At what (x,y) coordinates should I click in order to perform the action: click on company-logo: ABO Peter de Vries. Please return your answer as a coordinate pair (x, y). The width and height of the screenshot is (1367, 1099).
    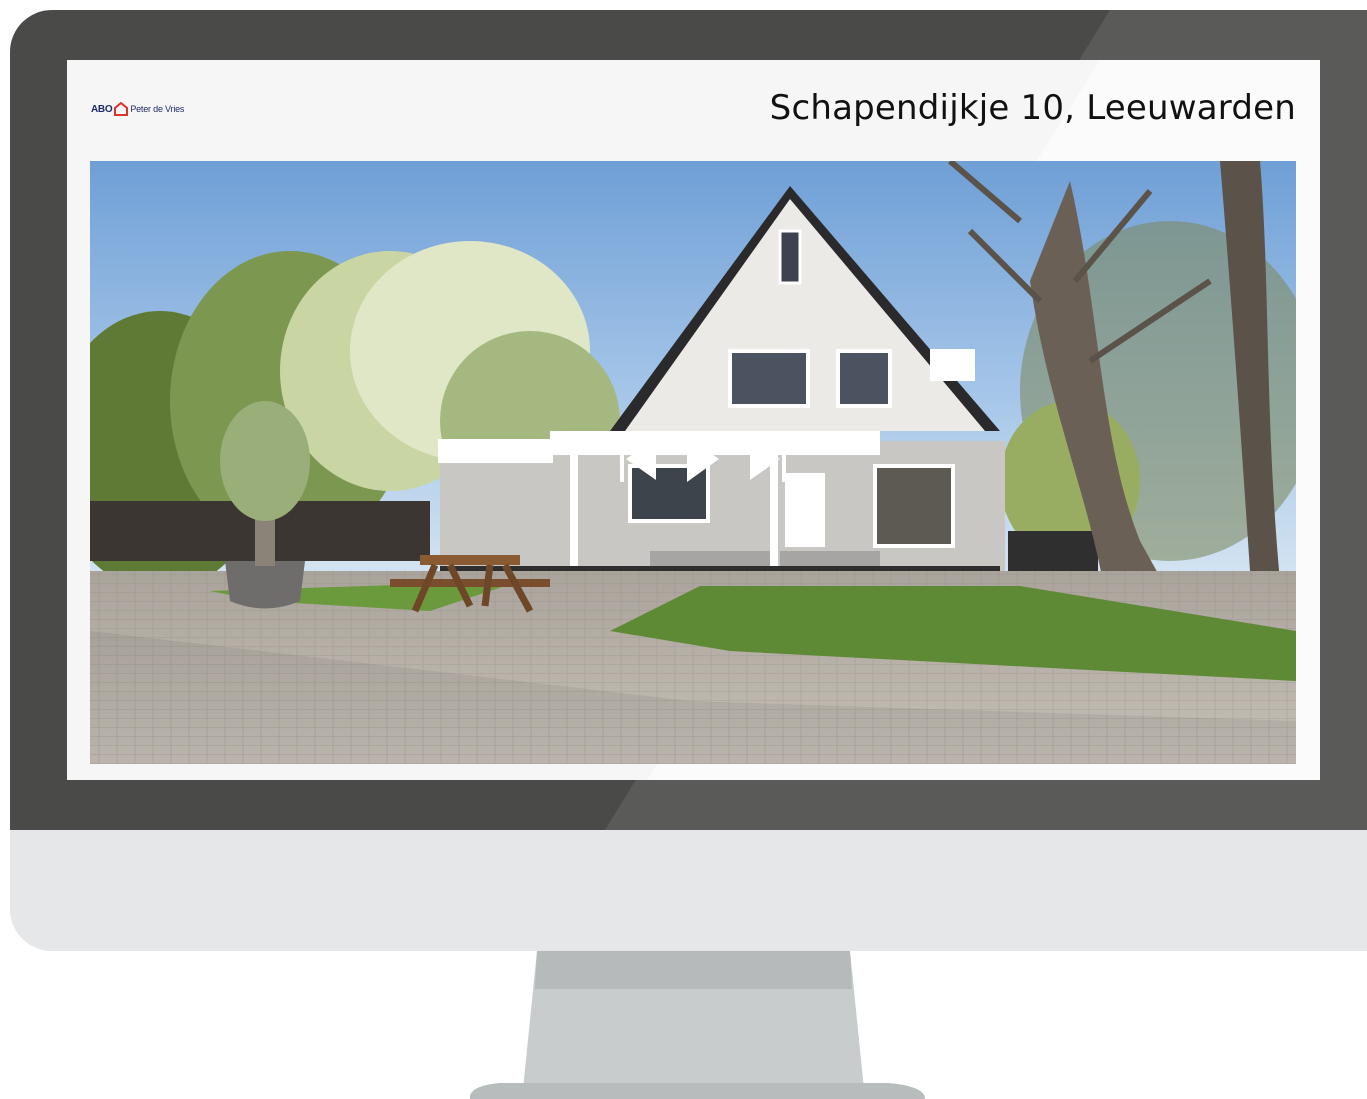
    Looking at the image, I should click on (137, 109).